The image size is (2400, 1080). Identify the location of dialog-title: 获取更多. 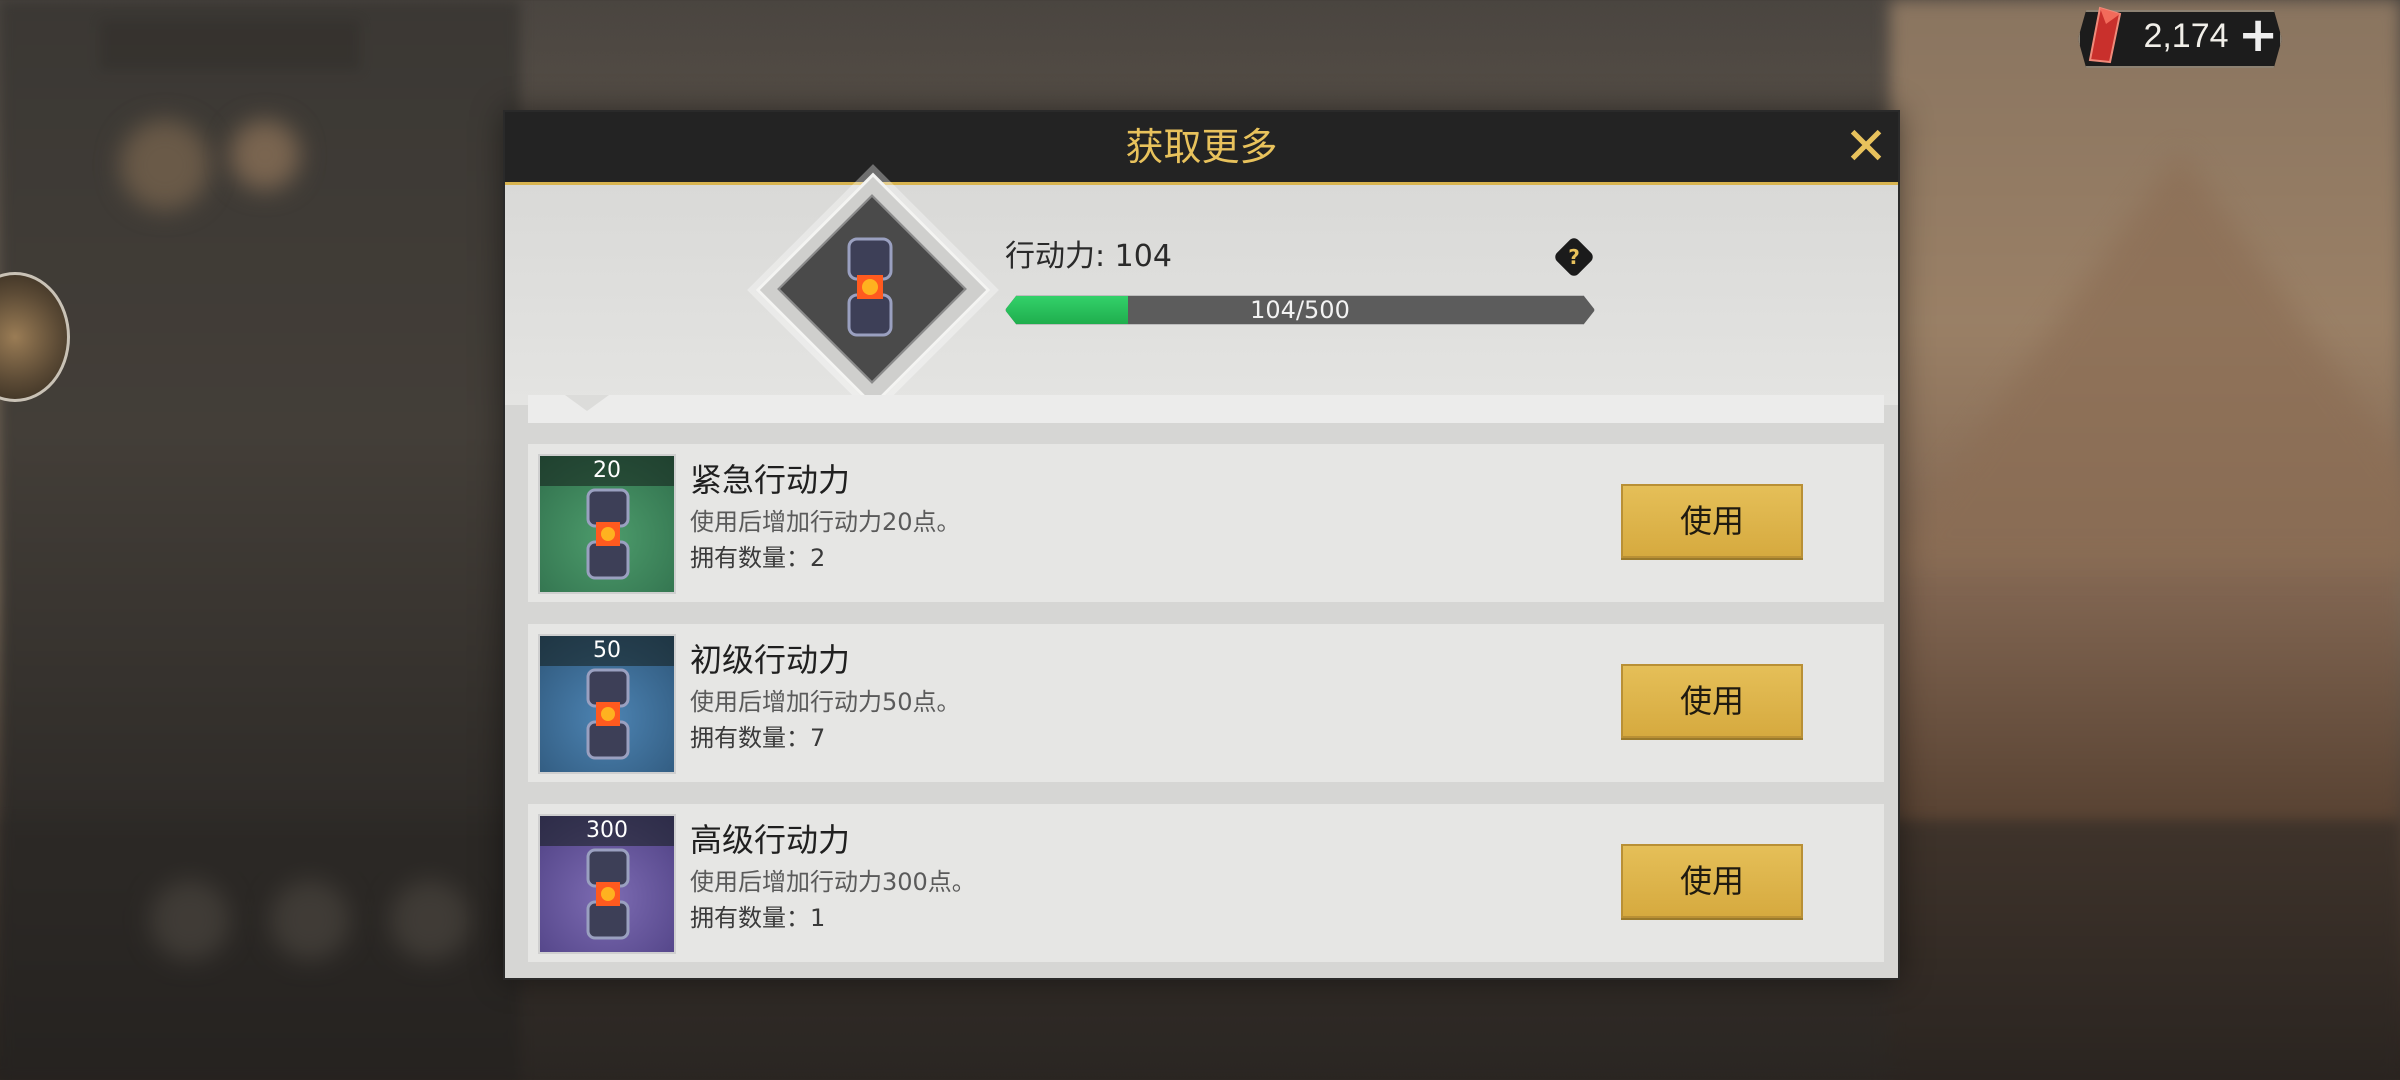
(1201, 147).